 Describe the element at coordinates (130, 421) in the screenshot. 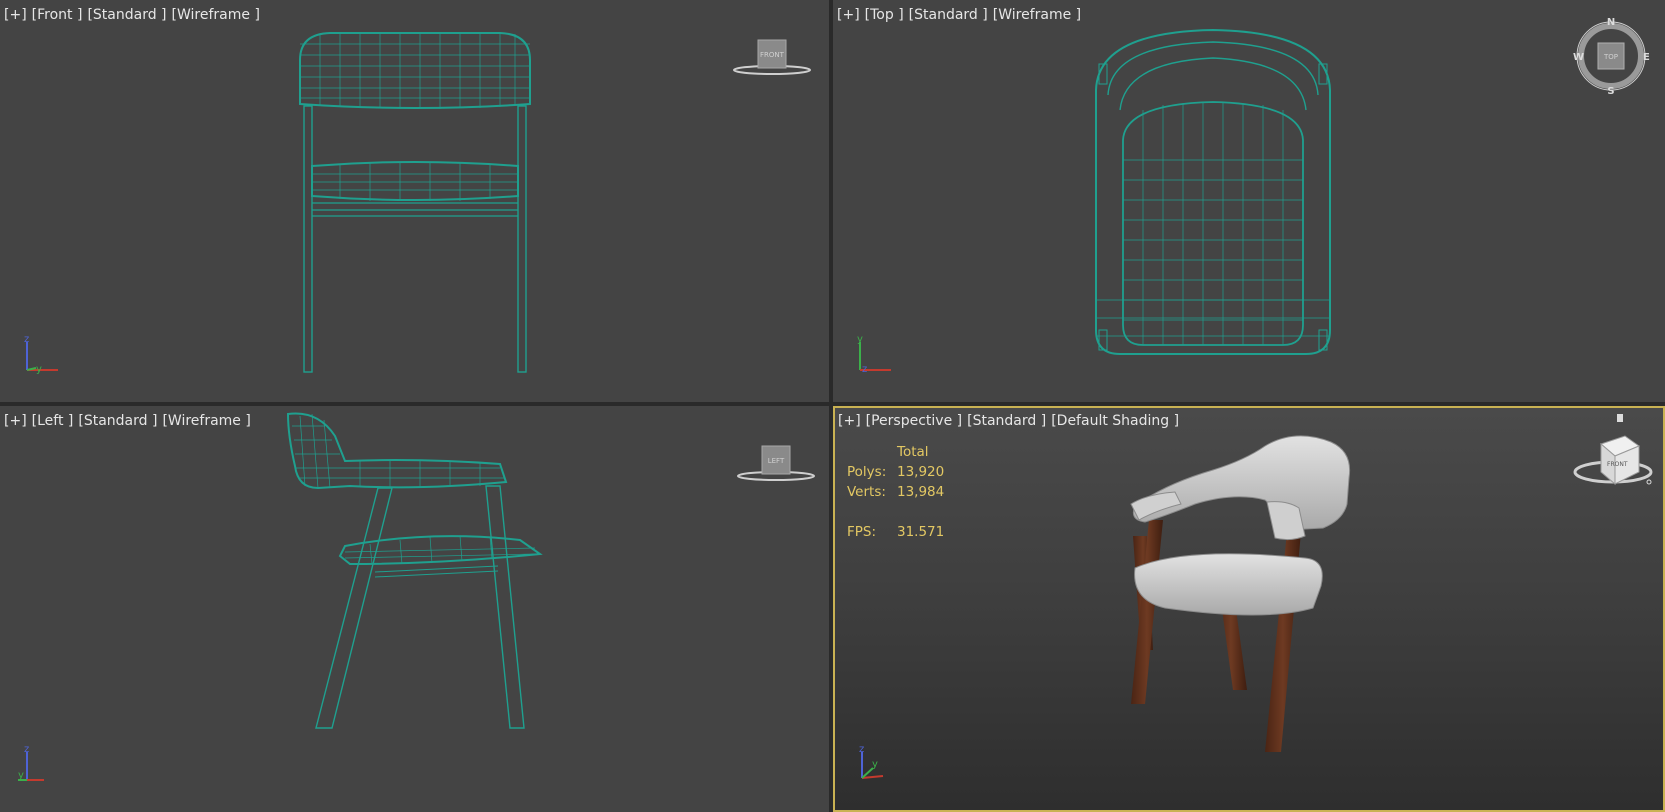

I see `viewport-left-label: [+] [Left ] [Standard ] [Wireframe ]` at that location.